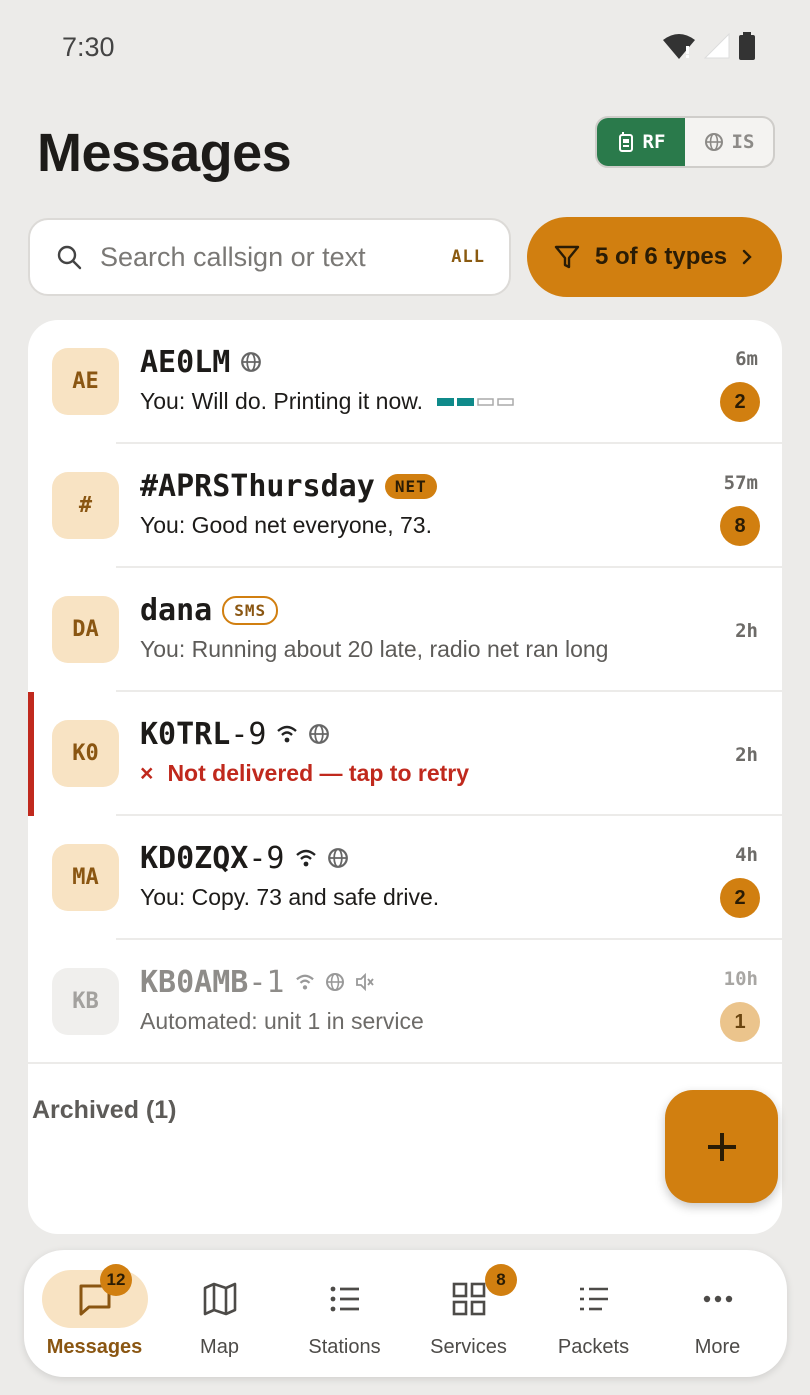 Image resolution: width=810 pixels, height=1395 pixels. Describe the element at coordinates (729, 142) in the screenshot. I see `is-toggle-button: IS` at that location.